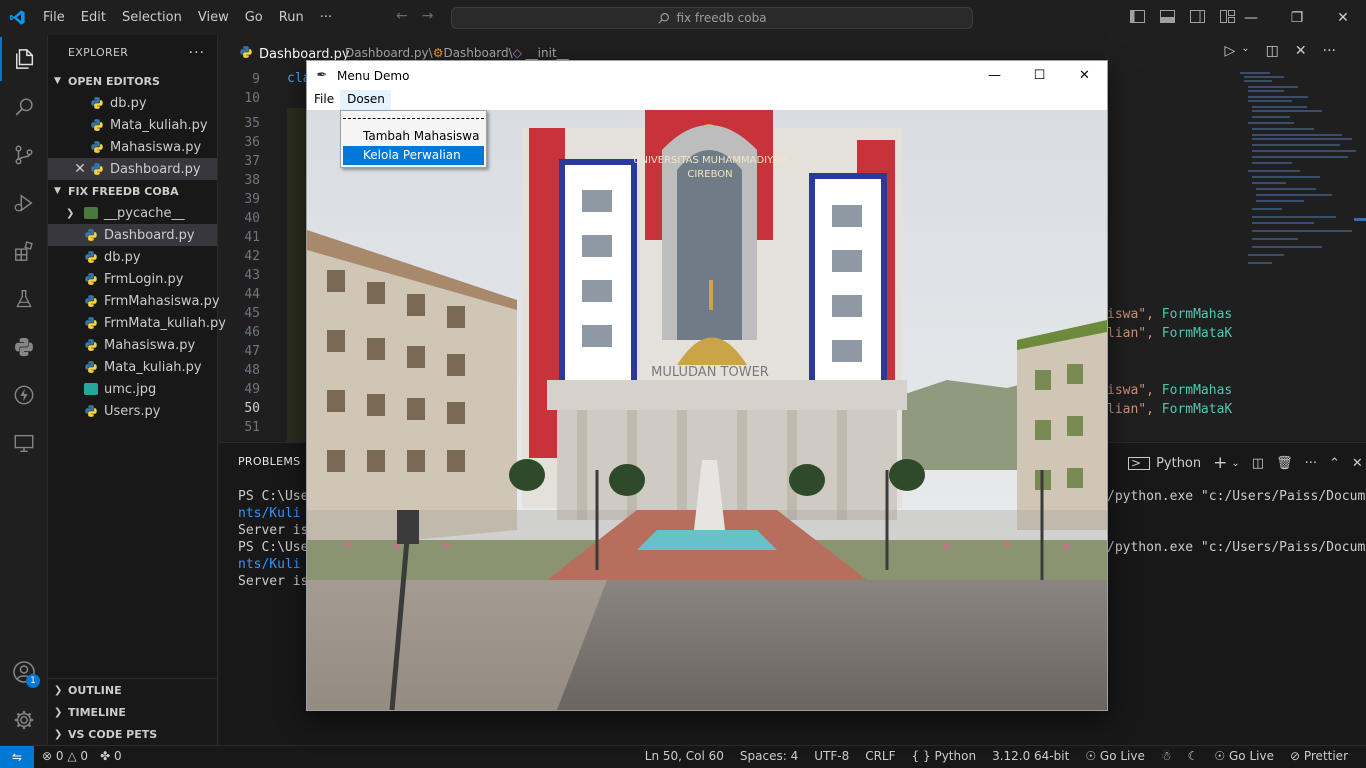 This screenshot has height=768, width=1366. I want to click on more-editor-actions-icon: ···, so click(1329, 51).